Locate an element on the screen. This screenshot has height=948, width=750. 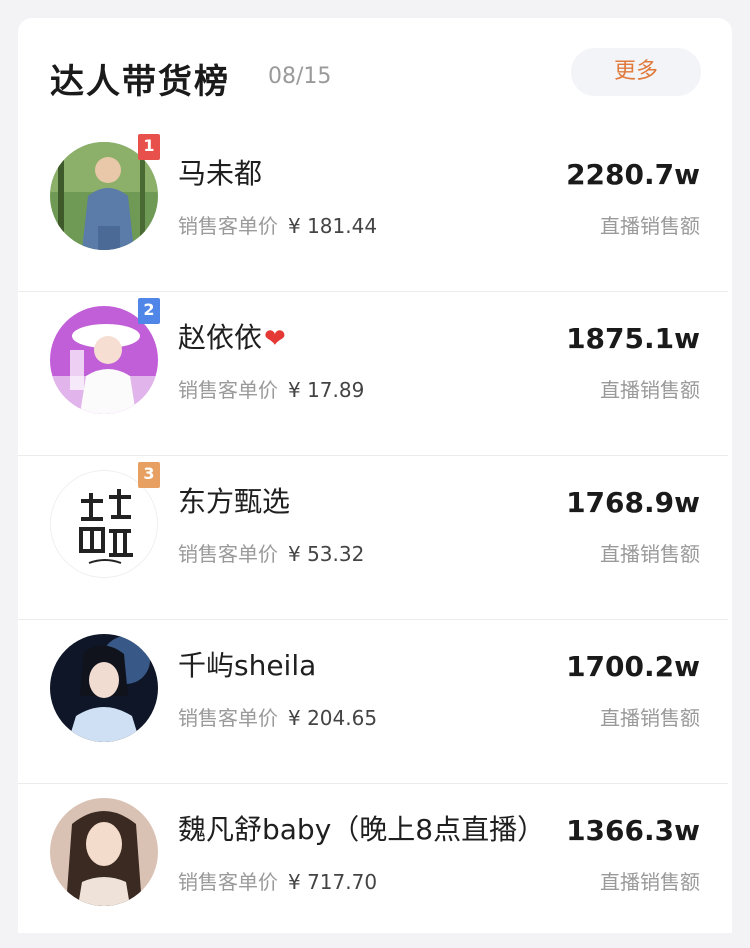
price-info: 销售客单价 ¥ 53.32 is located at coordinates (271, 554).